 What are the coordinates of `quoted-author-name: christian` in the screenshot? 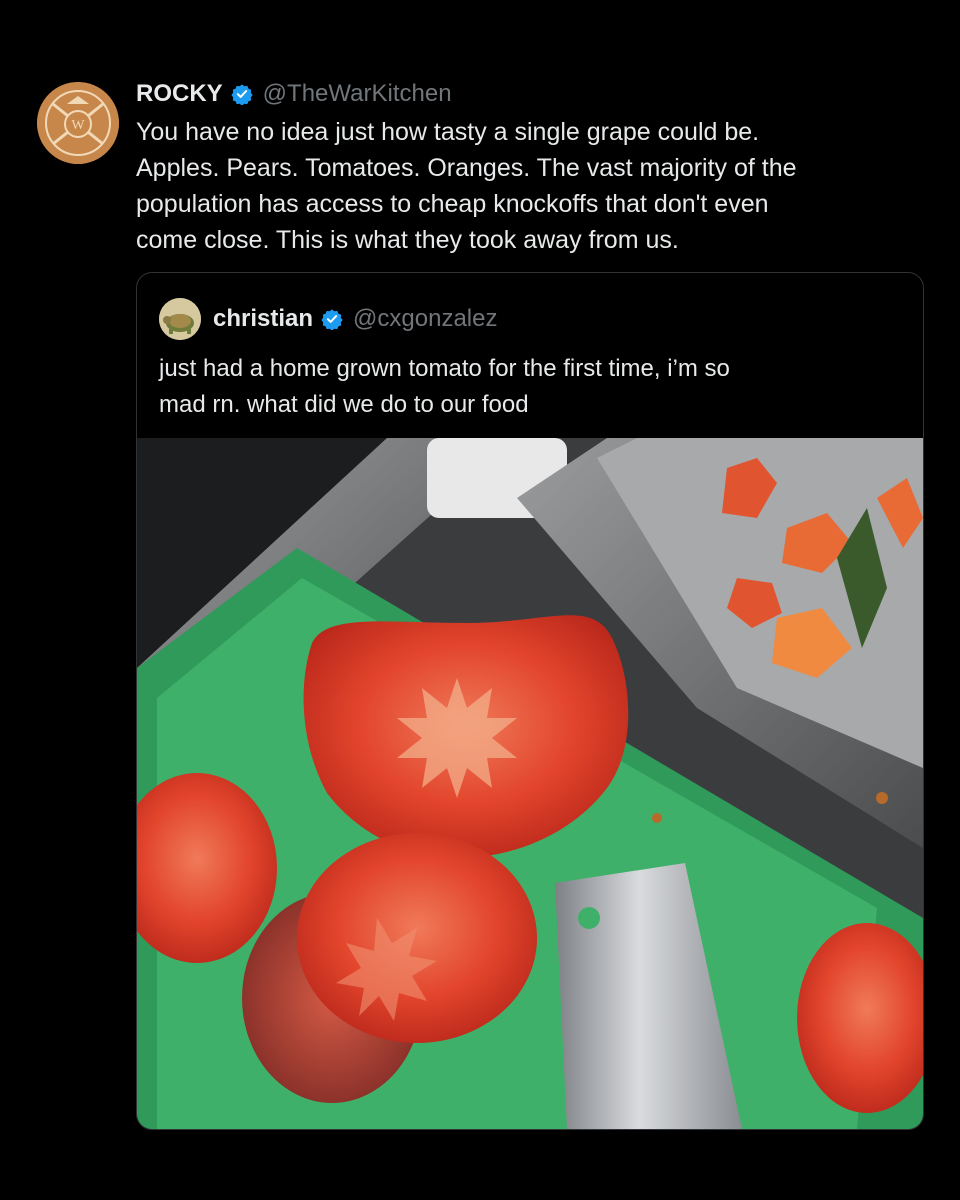 It's located at (263, 319).